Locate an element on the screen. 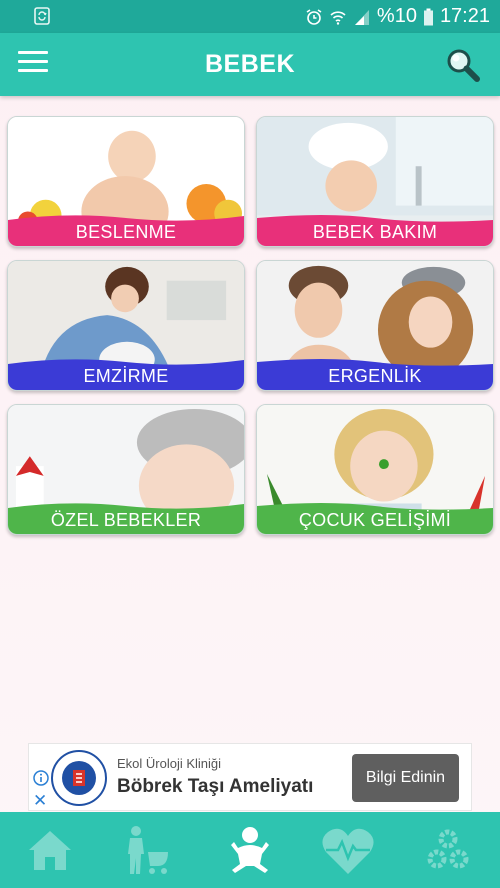  nav-health is located at coordinates (348, 850).